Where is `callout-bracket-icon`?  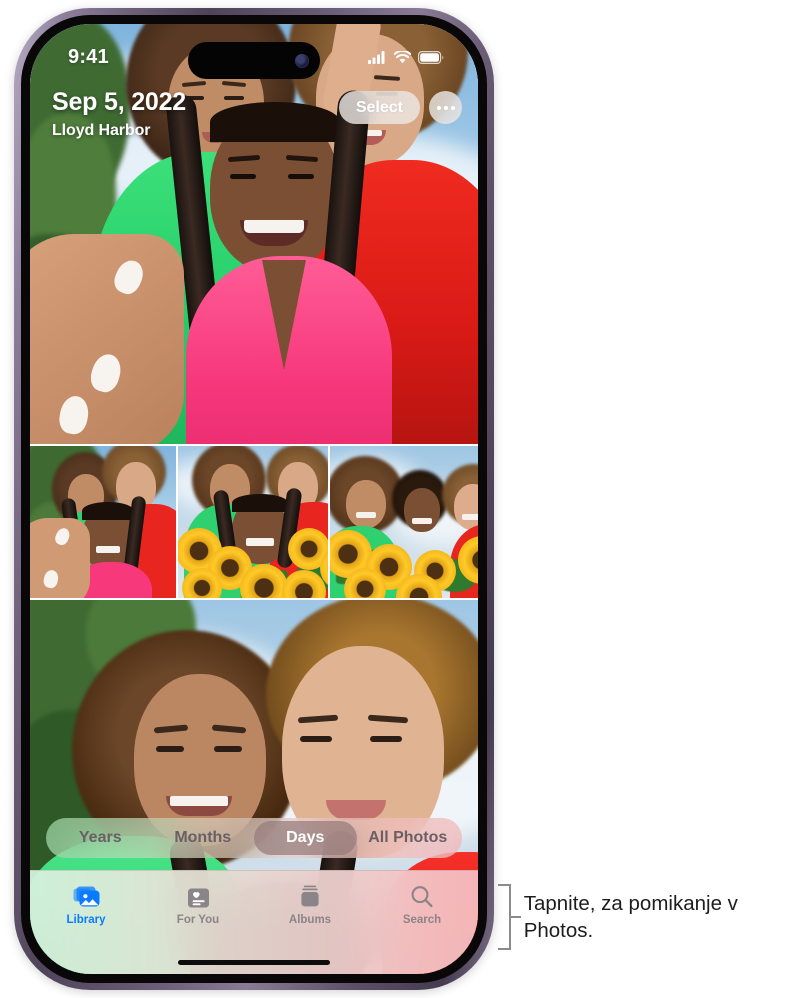
callout-bracket-icon is located at coordinates (509, 917).